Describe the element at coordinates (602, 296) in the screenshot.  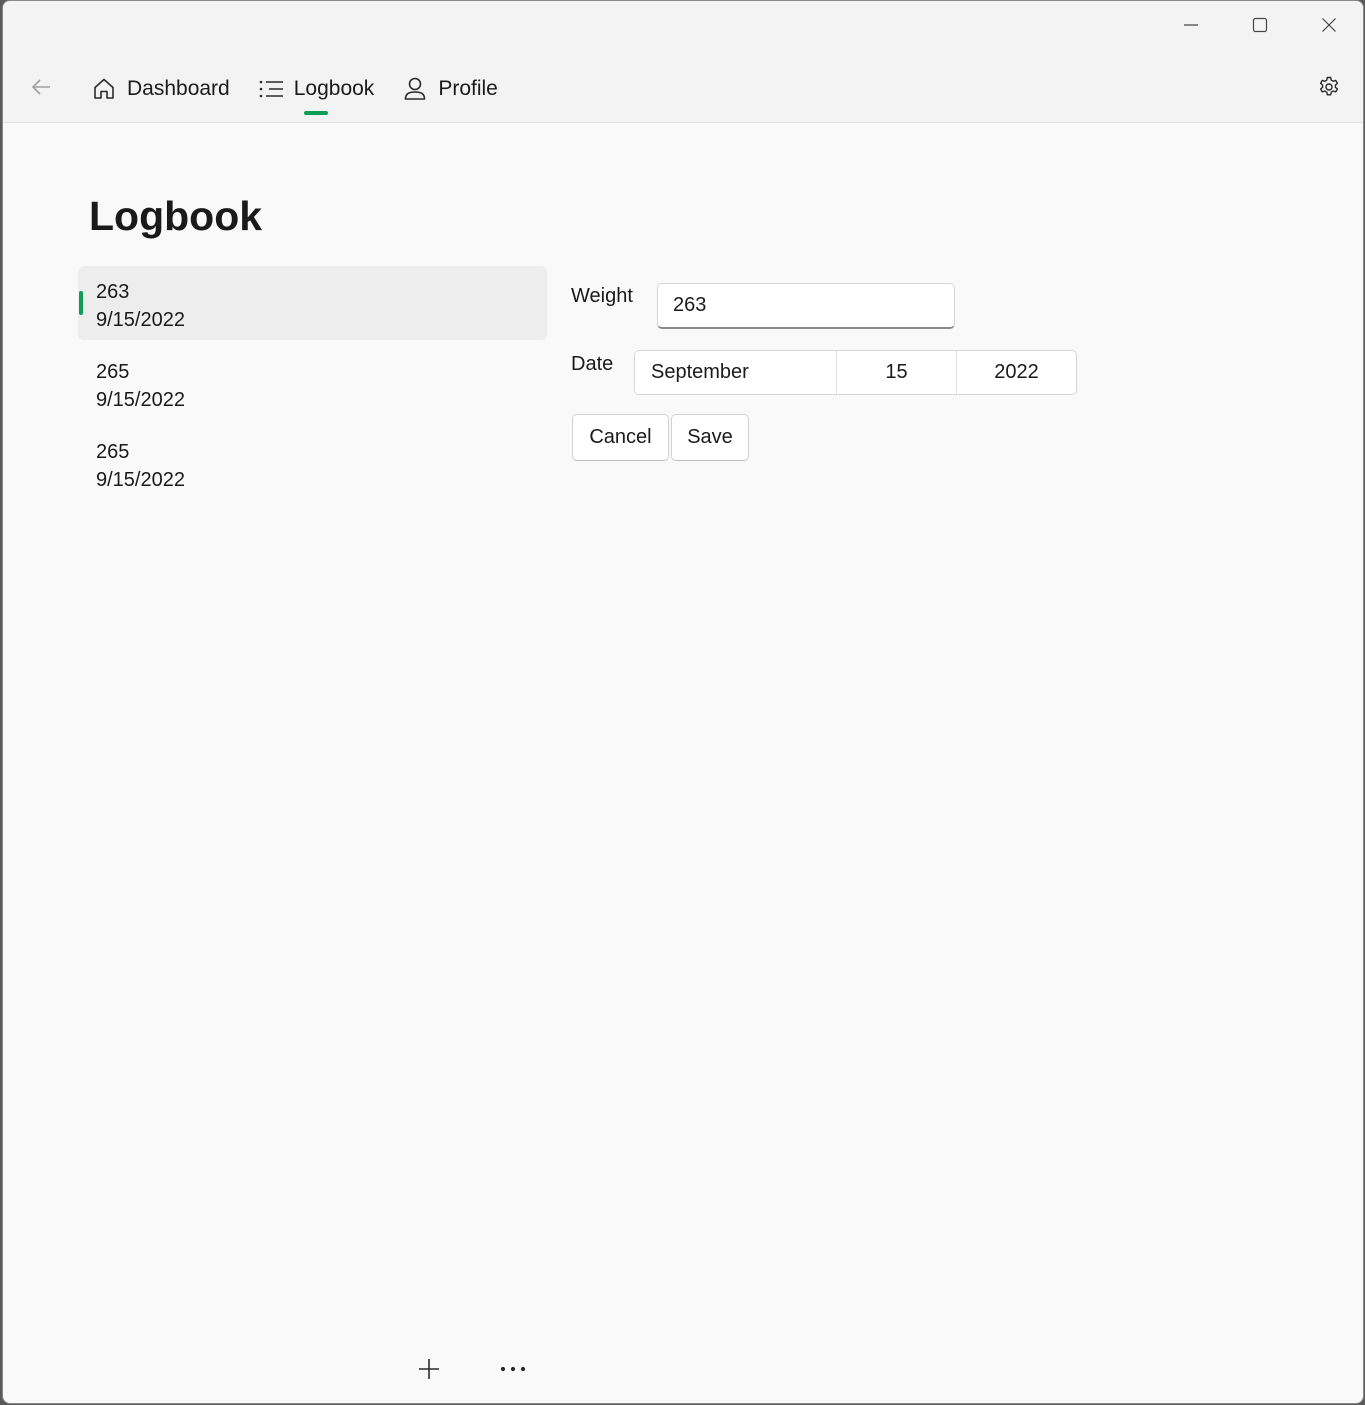
I see `weight-label: Weight` at that location.